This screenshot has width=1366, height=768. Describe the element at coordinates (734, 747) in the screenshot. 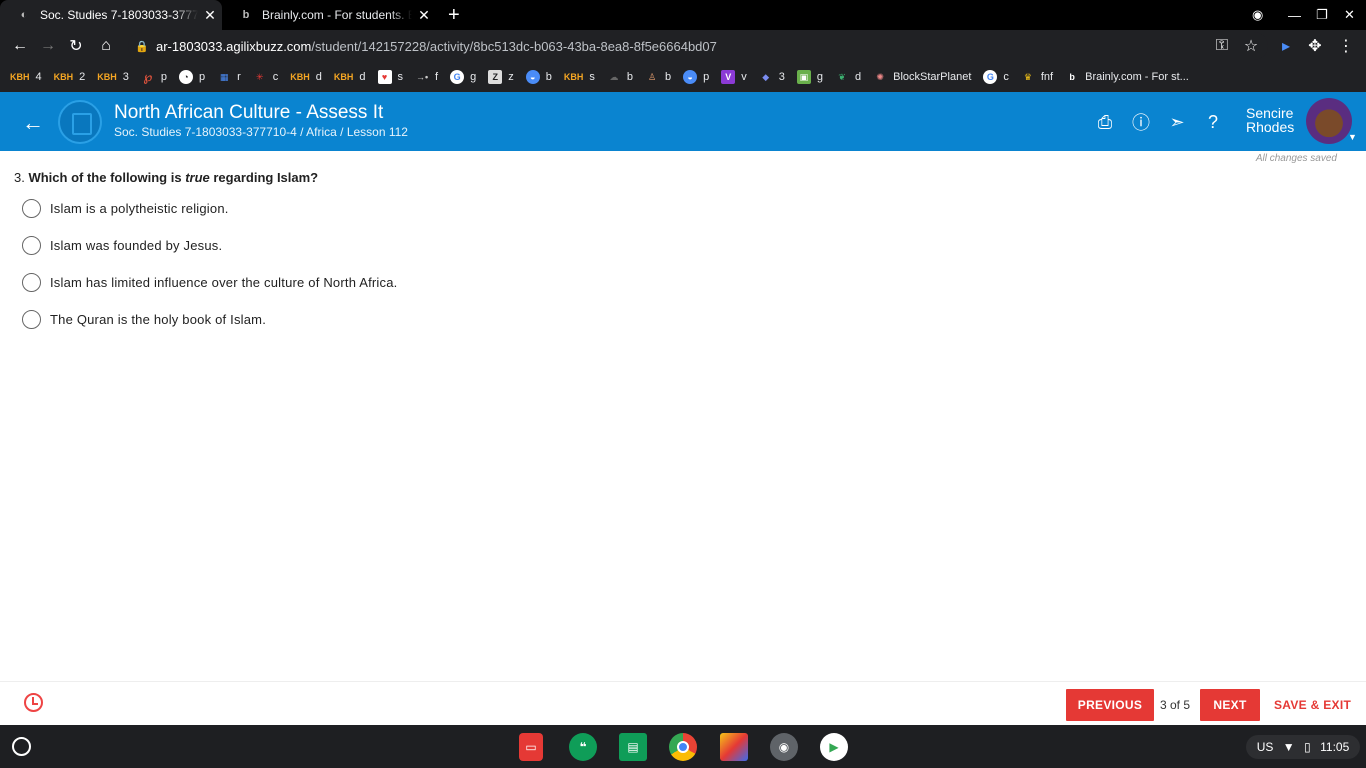

I see `kite-app-icon` at that location.